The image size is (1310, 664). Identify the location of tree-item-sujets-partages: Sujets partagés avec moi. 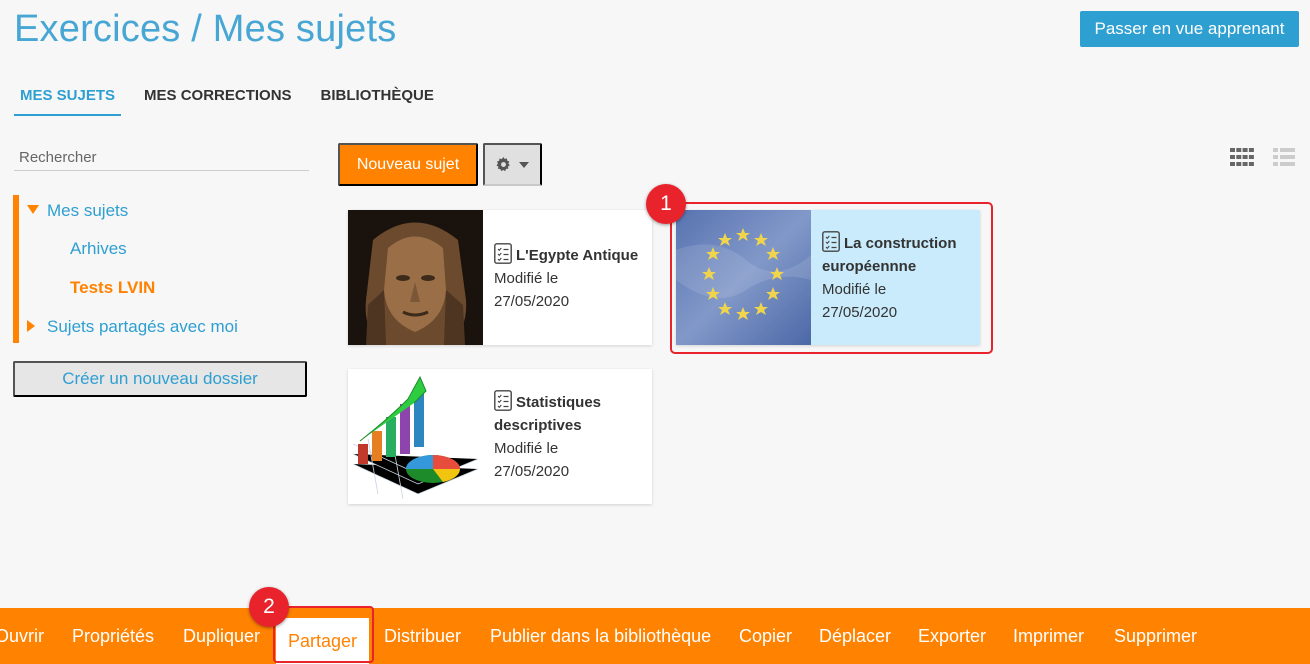
(132, 327).